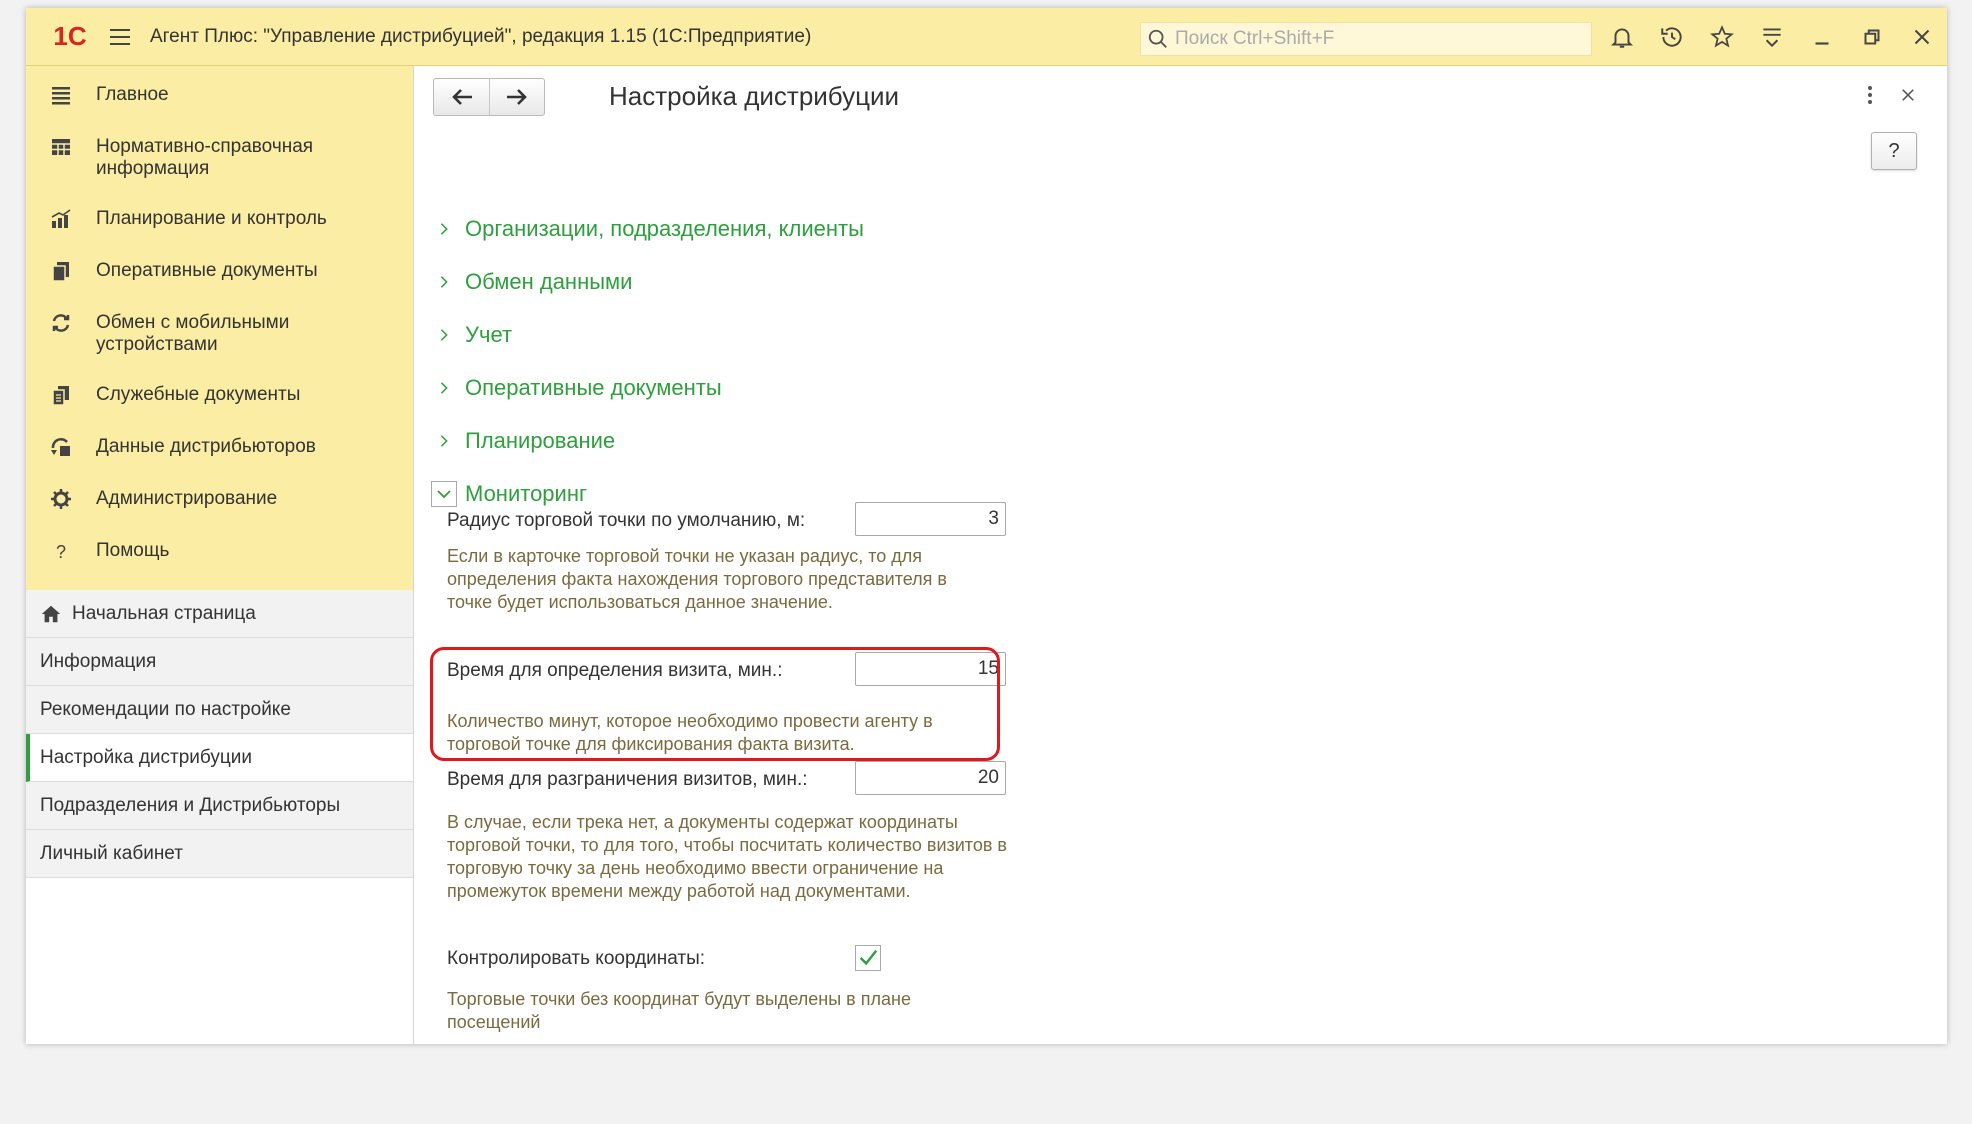 The image size is (1972, 1124). I want to click on section-label: Помощь, so click(133, 550).